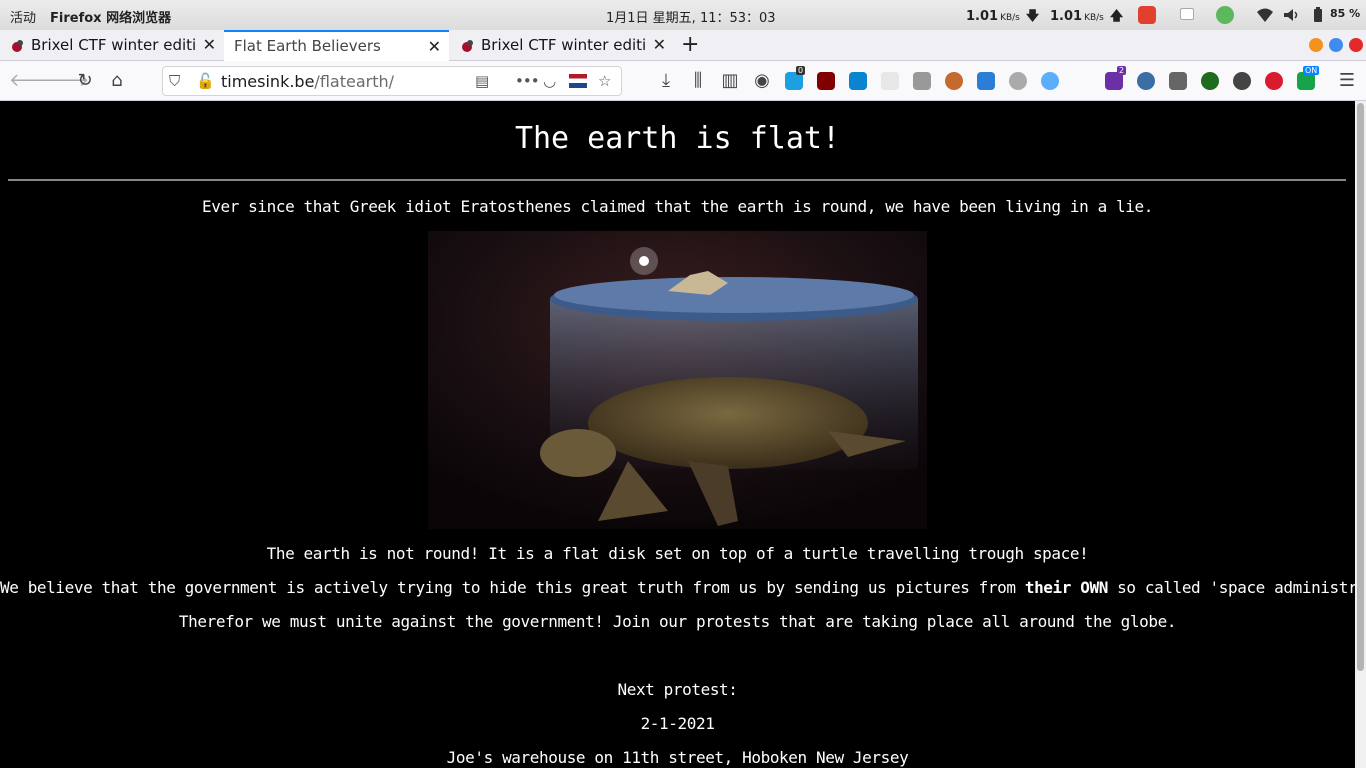  I want to click on net-up-value: 1.01, so click(1066, 16).